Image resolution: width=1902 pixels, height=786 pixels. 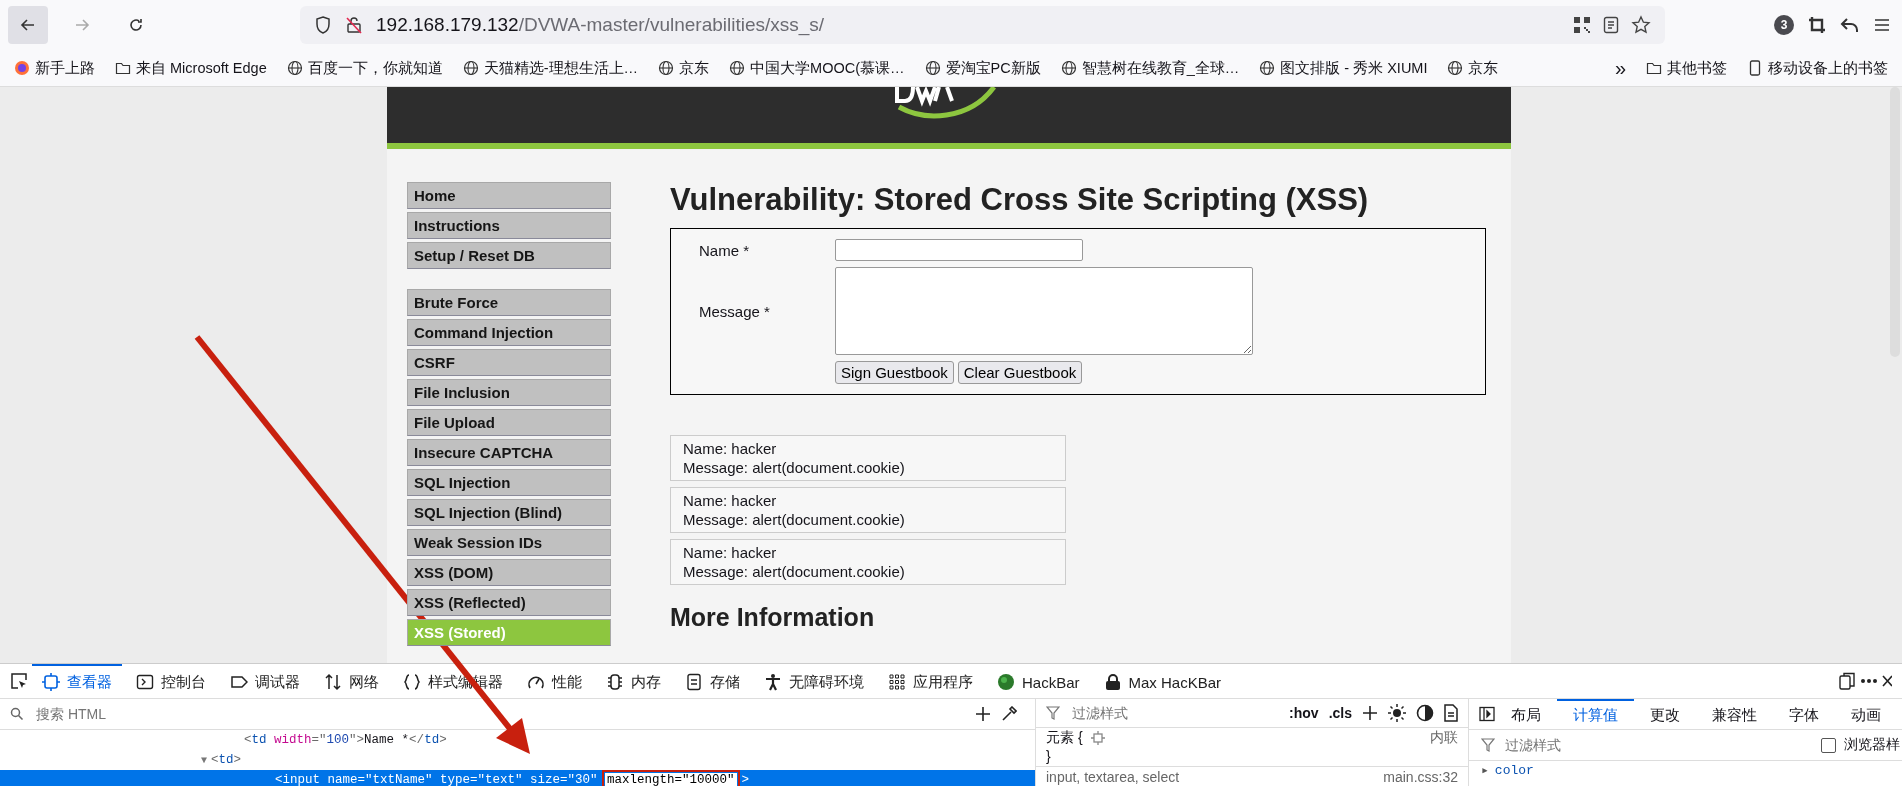 What do you see at coordinates (509, 542) in the screenshot?
I see `menu-item: Weak Session IDs` at bounding box center [509, 542].